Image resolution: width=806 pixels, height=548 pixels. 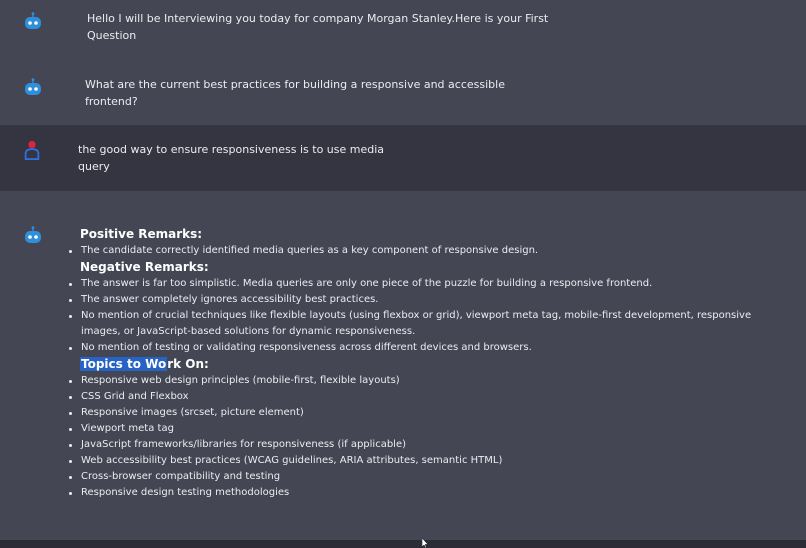 I want to click on topics-heading-rest: rk On:, so click(x=188, y=364).